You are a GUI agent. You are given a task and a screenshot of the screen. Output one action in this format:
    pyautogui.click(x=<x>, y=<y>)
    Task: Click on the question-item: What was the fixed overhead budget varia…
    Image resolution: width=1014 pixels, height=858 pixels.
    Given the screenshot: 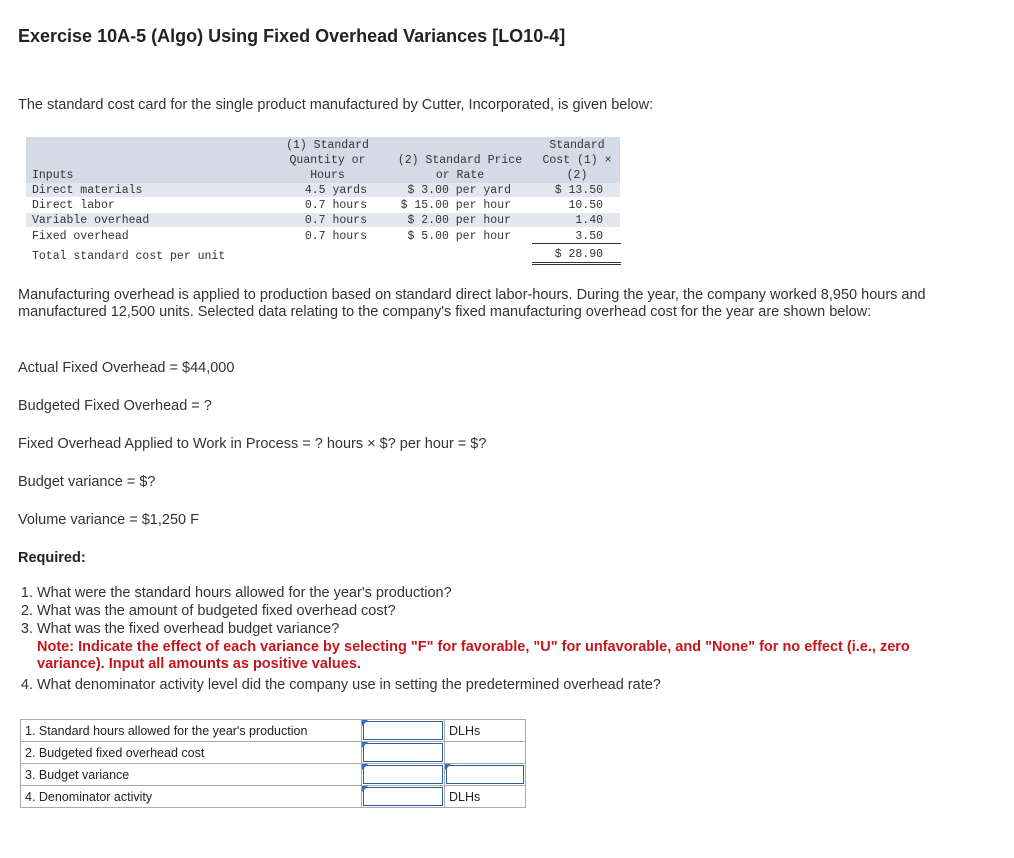 What is the action you would take?
    pyautogui.click(x=349, y=629)
    